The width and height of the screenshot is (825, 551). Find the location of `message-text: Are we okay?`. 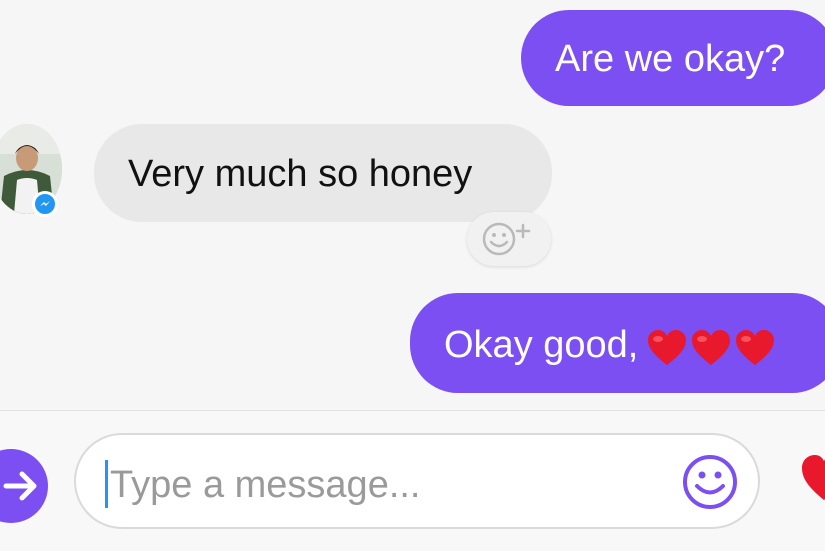

message-text: Are we okay? is located at coordinates (670, 59).